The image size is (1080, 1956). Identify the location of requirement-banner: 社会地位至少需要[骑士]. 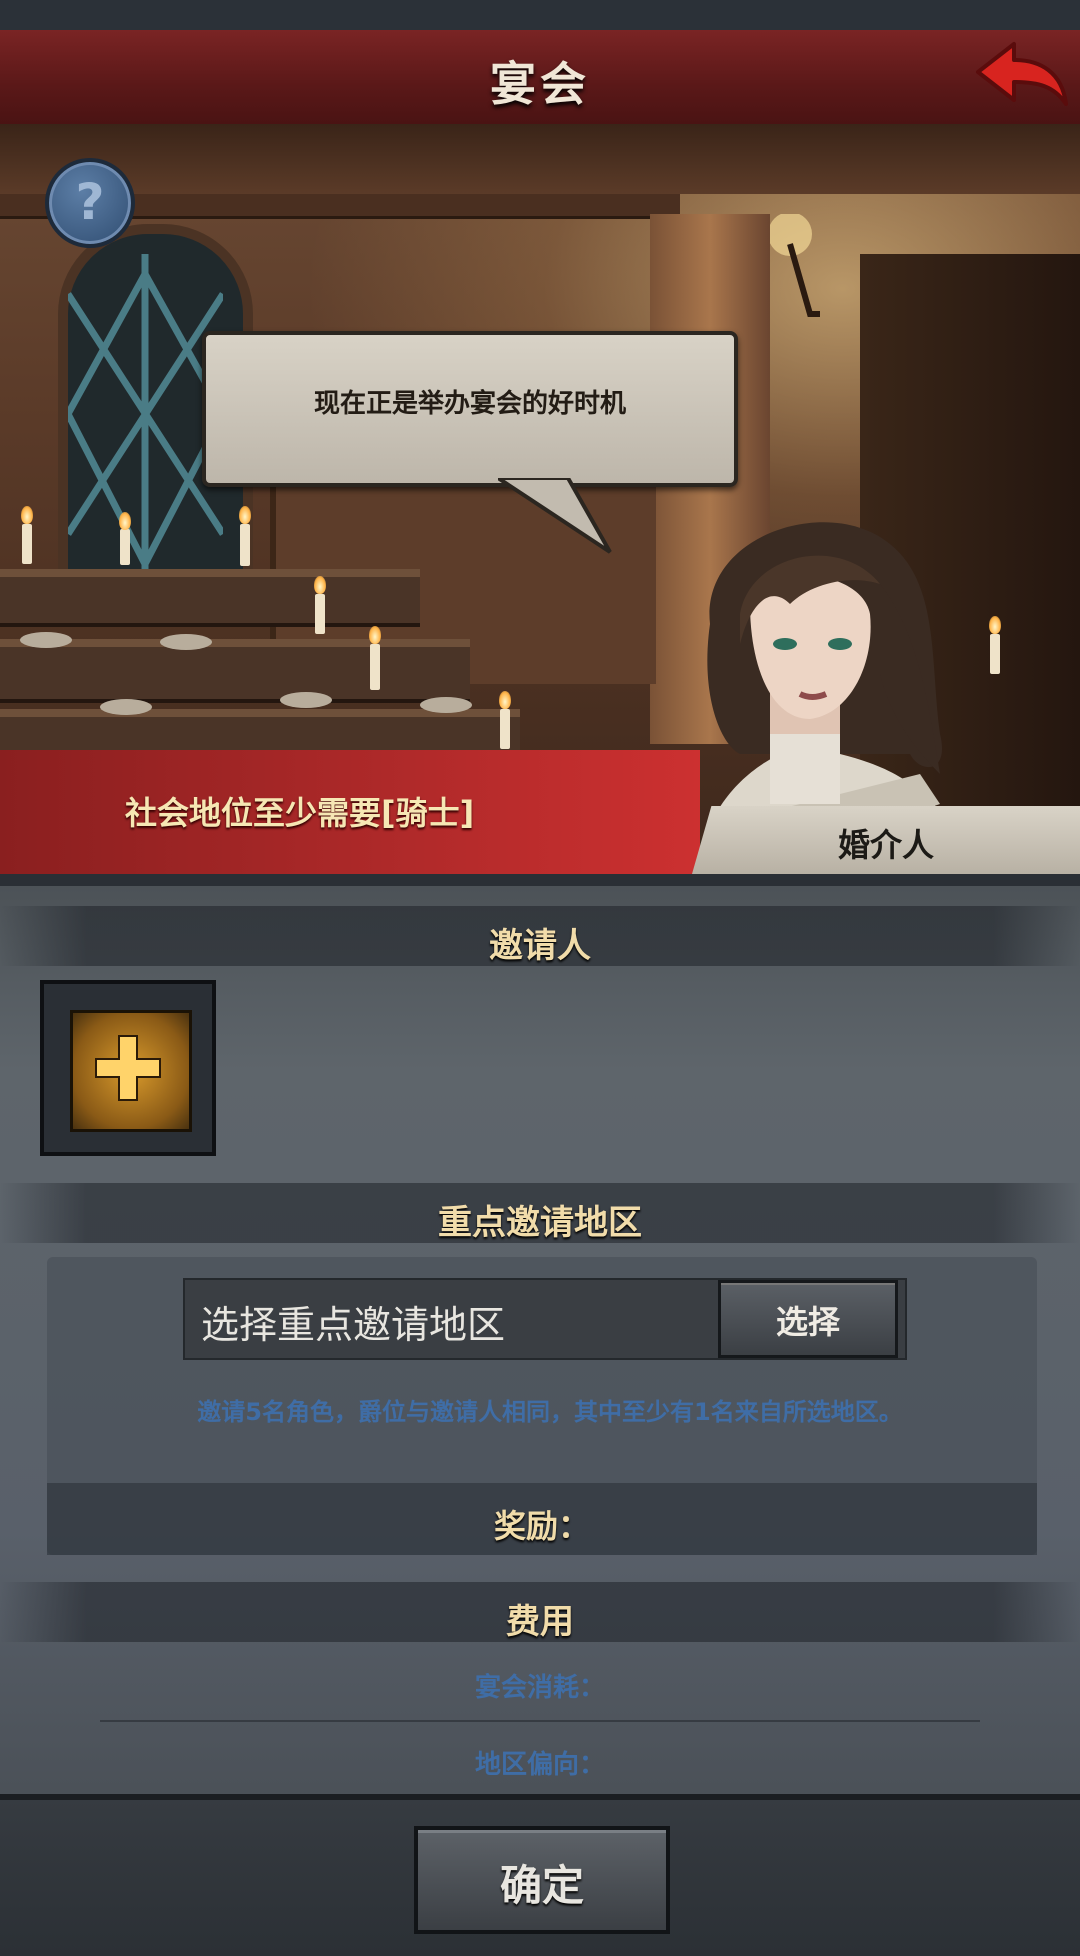
(350, 812).